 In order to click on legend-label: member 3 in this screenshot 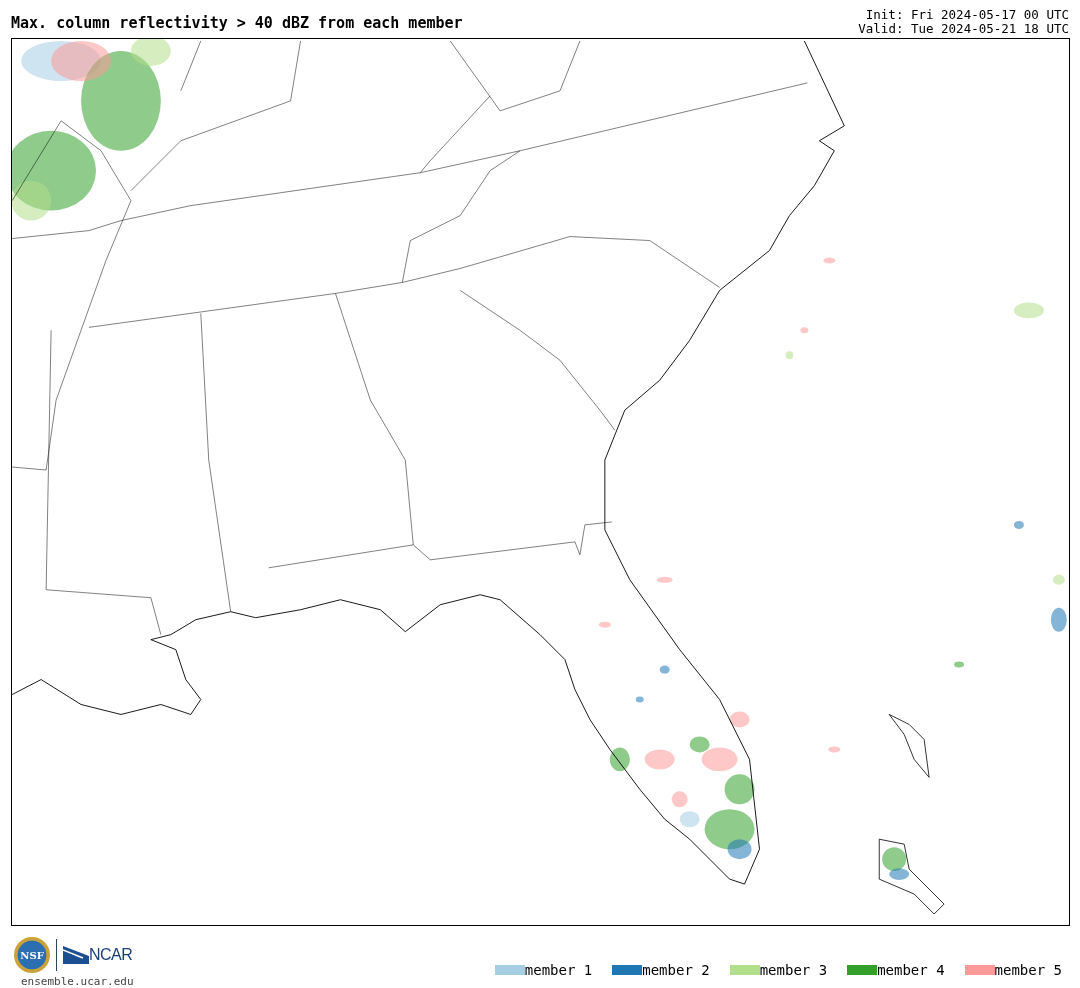, I will do `click(793, 970)`.